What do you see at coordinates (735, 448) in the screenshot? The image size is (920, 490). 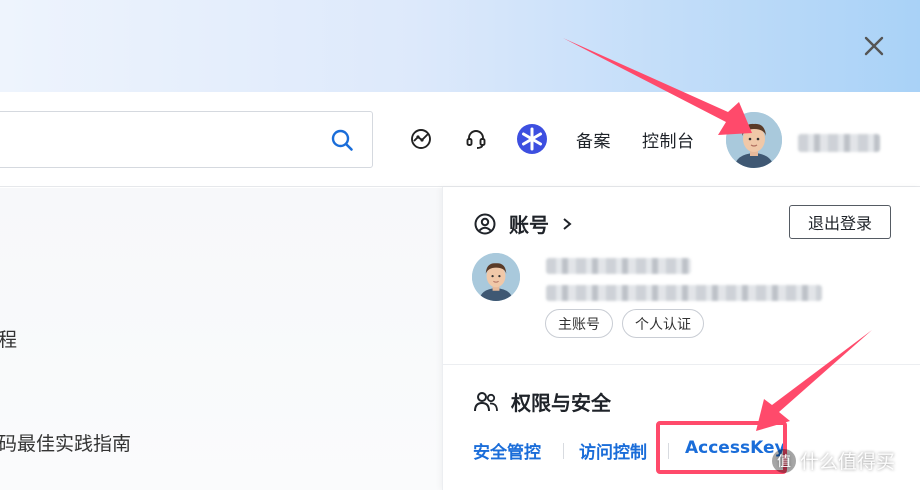 I see `link-accesskey: AccessKey` at bounding box center [735, 448].